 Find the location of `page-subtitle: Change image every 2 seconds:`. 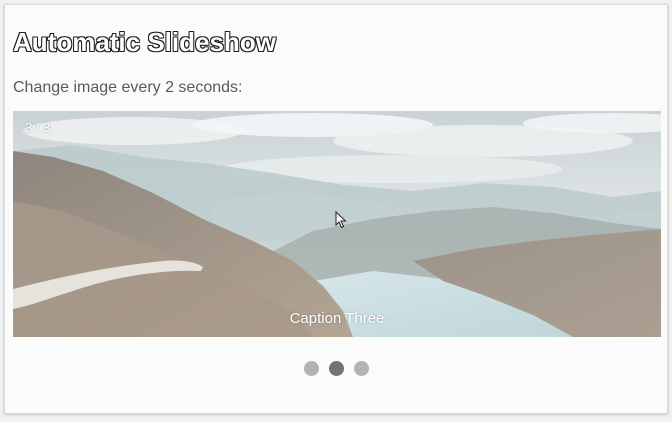

page-subtitle: Change image every 2 seconds: is located at coordinates (128, 87).